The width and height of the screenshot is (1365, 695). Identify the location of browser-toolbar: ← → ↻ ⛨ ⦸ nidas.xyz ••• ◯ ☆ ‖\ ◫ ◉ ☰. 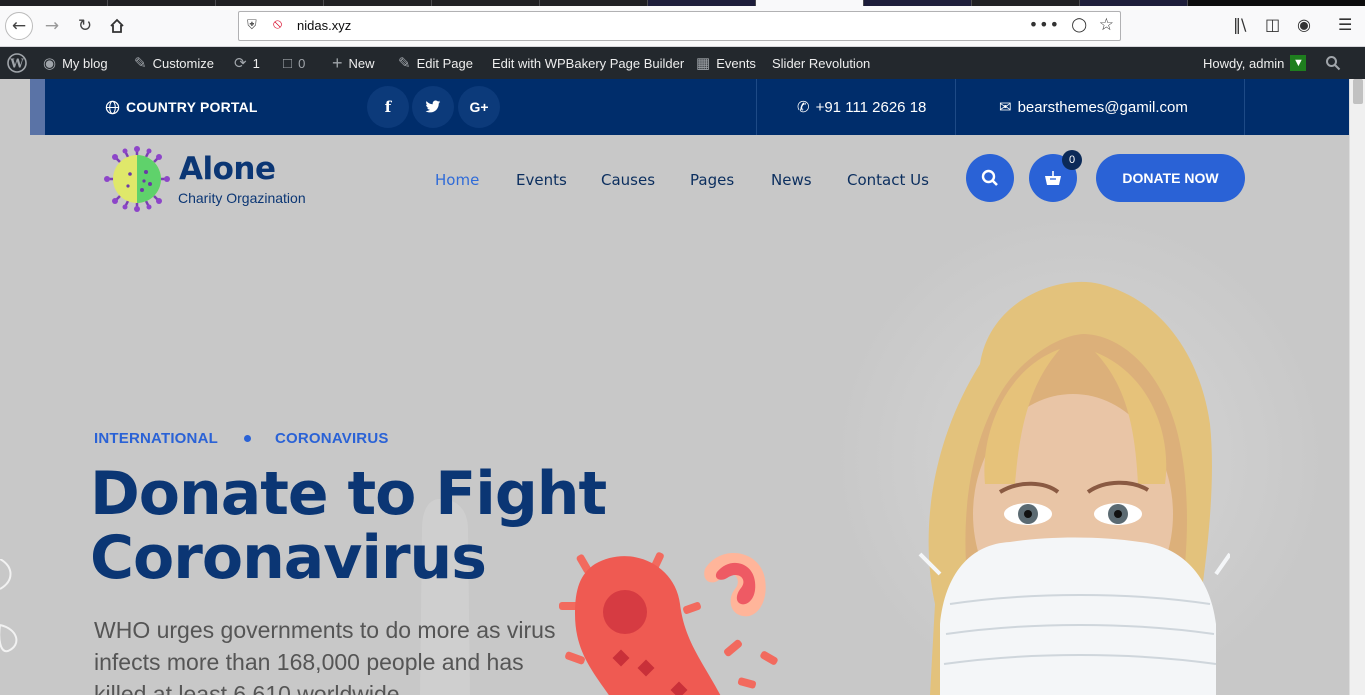
(682, 26).